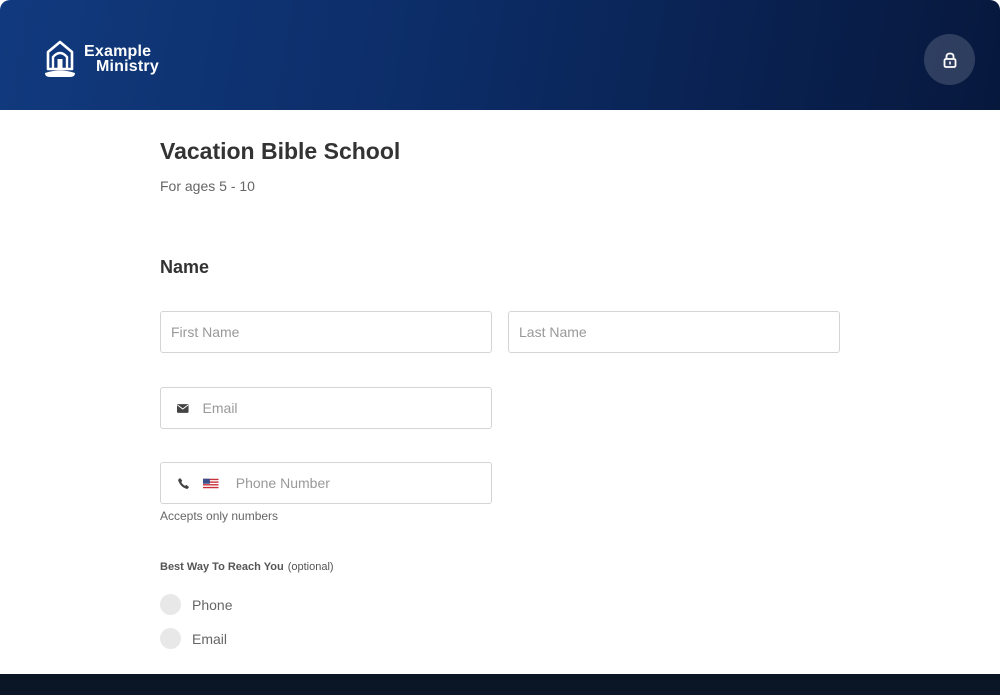  I want to click on email-field, so click(326, 408).